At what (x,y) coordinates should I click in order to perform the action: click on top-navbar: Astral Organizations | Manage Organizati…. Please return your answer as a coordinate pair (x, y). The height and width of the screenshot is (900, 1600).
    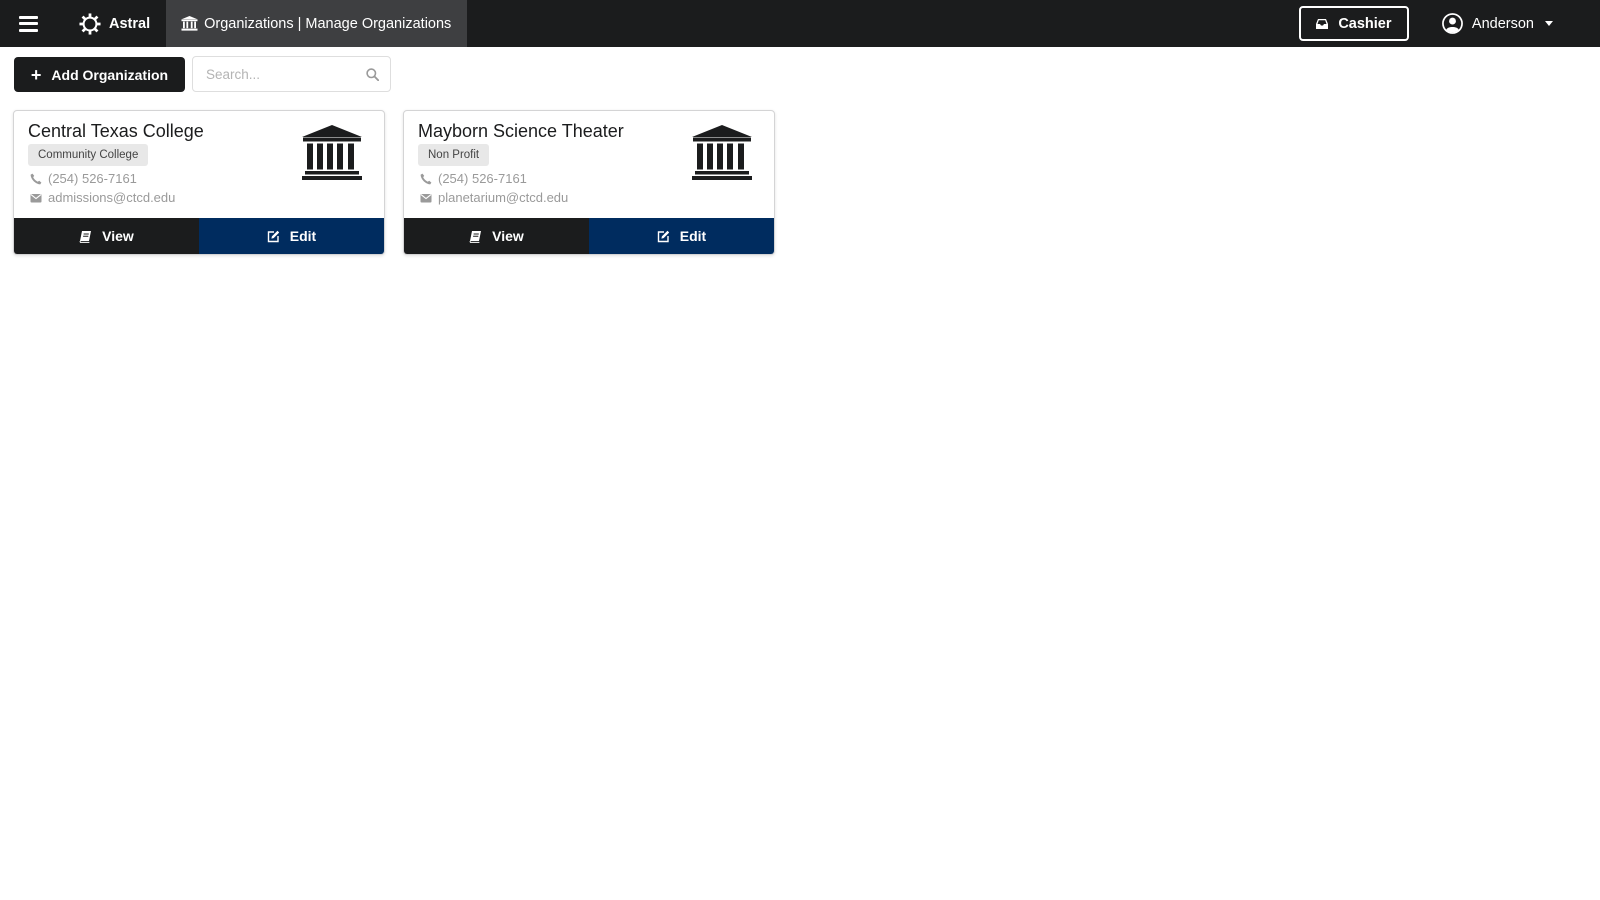
    Looking at the image, I should click on (800, 23).